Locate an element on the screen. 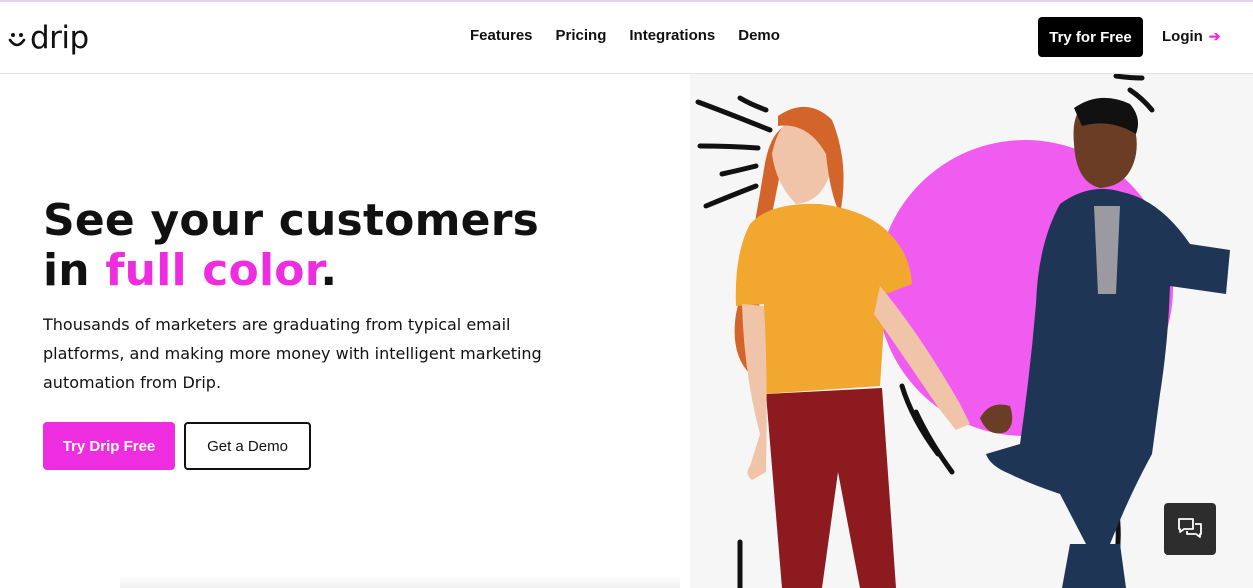 Image resolution: width=1253 pixels, height=588 pixels. headline-line-1: See your customers is located at coordinates (291, 220).